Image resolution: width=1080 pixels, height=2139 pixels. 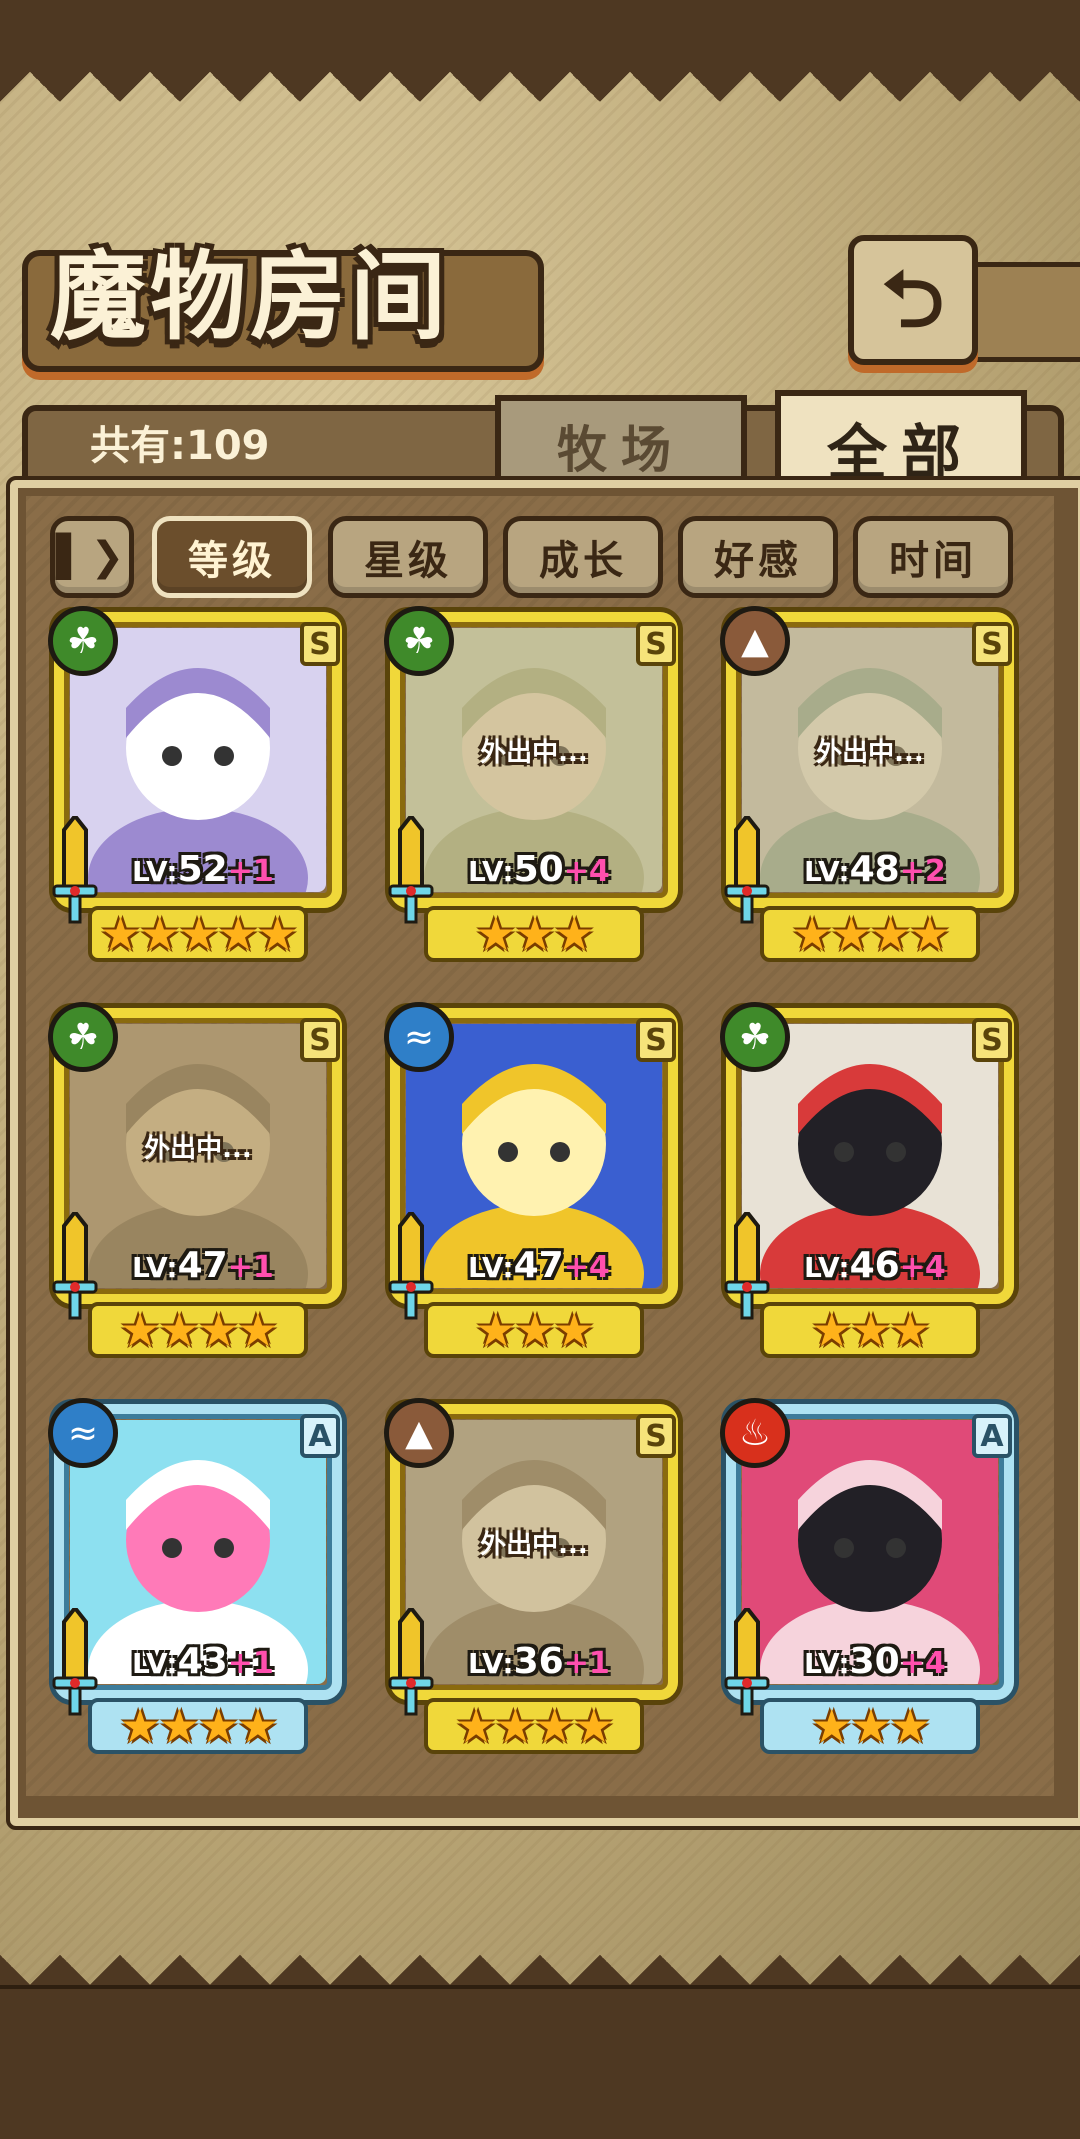 What do you see at coordinates (922, 871) in the screenshot?
I see `level-bonus: +2` at bounding box center [922, 871].